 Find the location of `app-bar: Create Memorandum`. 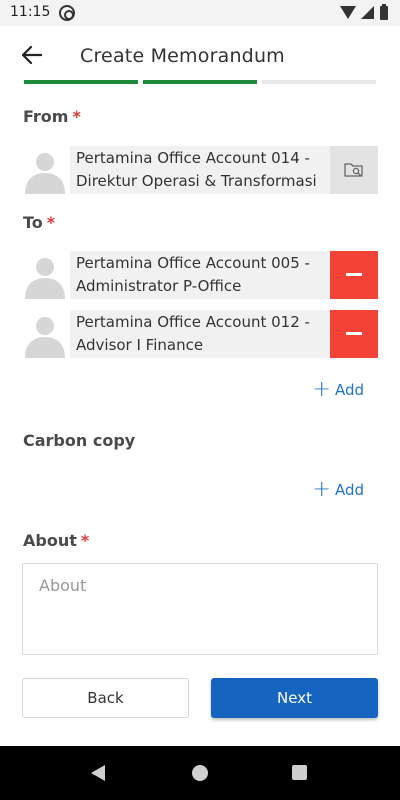

app-bar: Create Memorandum is located at coordinates (200, 55).